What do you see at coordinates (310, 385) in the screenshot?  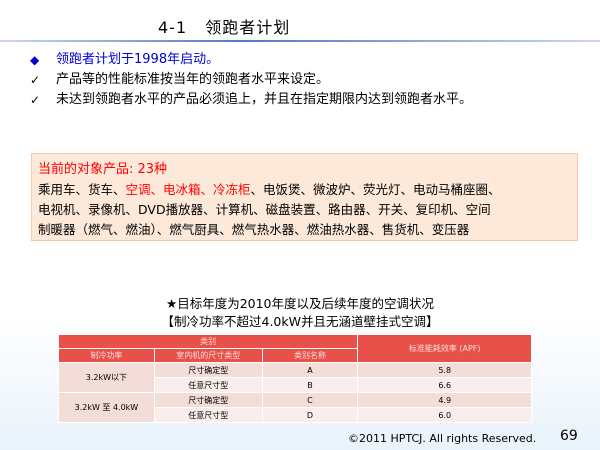 I see `cell-category: B` at bounding box center [310, 385].